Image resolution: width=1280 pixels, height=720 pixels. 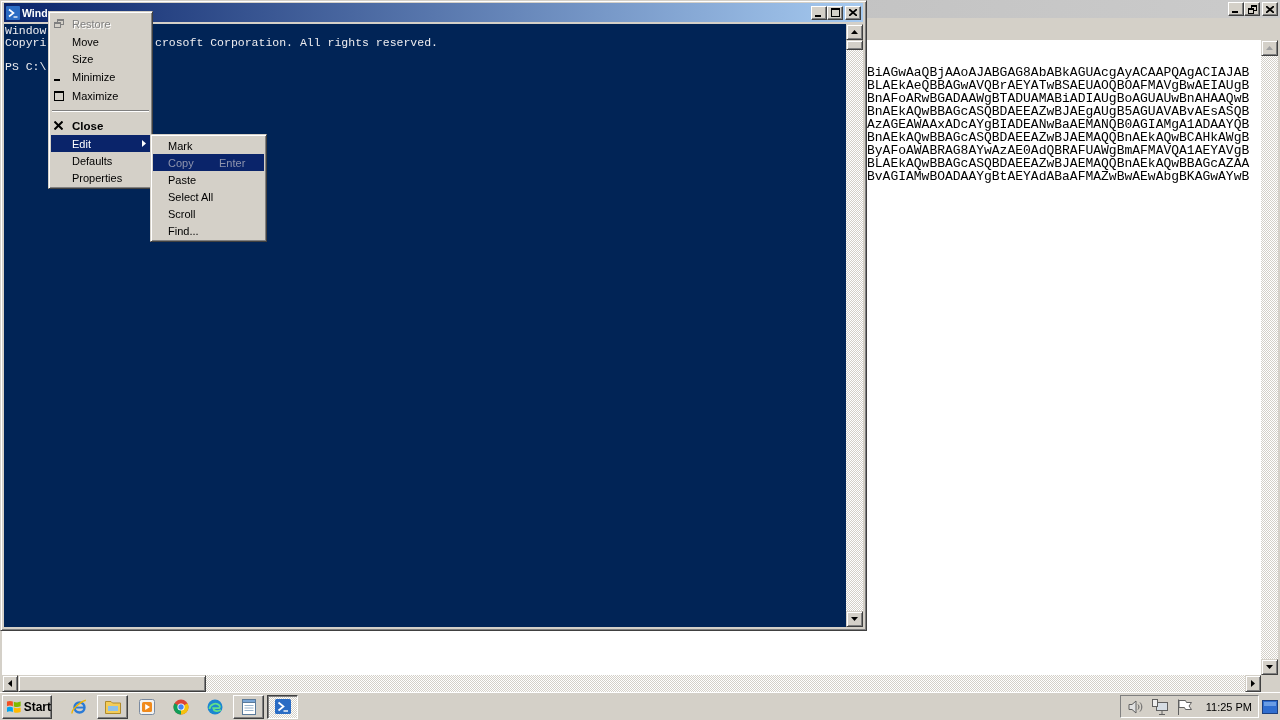 I want to click on menu-item: Mark, so click(x=208, y=145).